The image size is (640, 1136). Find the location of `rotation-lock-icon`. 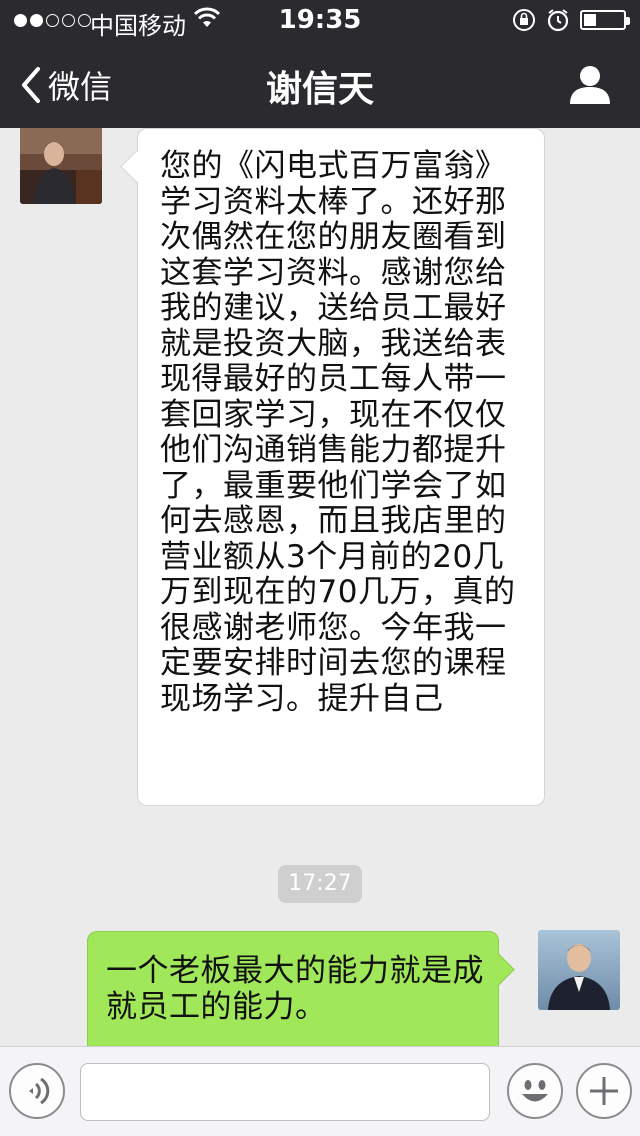

rotation-lock-icon is located at coordinates (524, 20).